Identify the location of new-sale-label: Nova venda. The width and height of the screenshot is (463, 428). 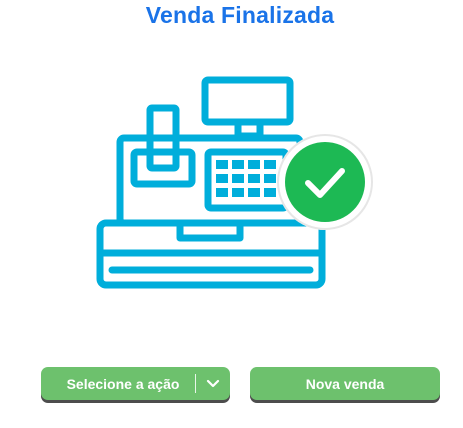
(345, 383).